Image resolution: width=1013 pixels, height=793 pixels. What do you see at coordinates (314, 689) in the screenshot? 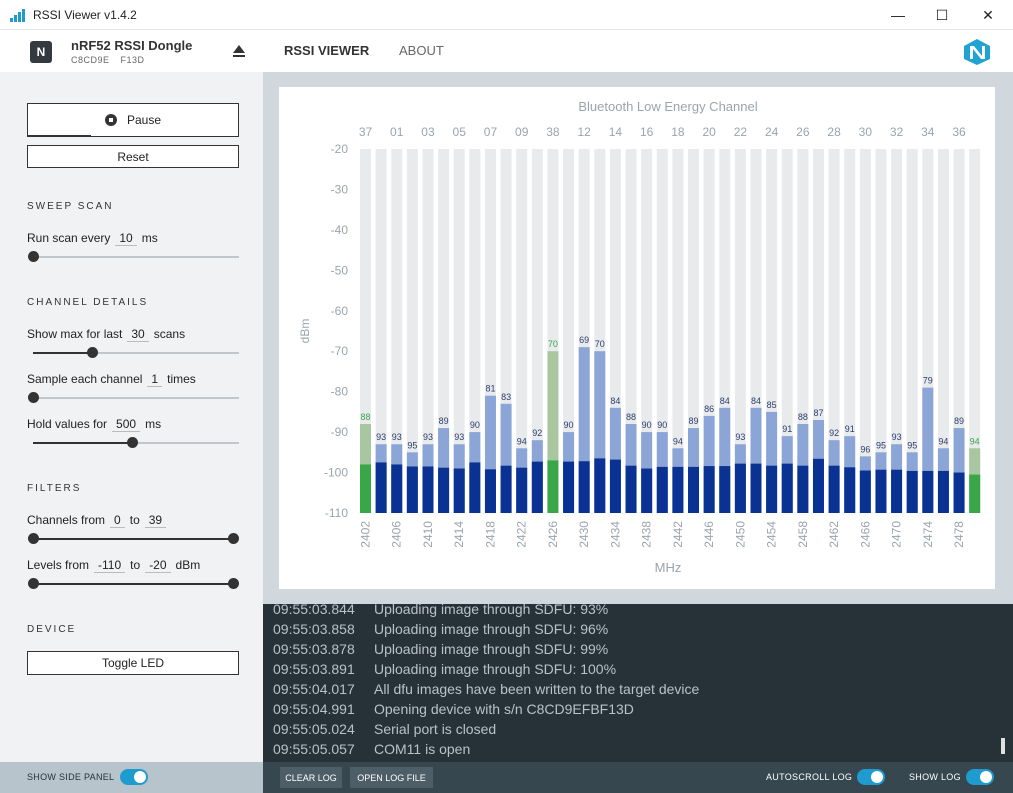
I see `log-timestamp: 09:55:04.017` at bounding box center [314, 689].